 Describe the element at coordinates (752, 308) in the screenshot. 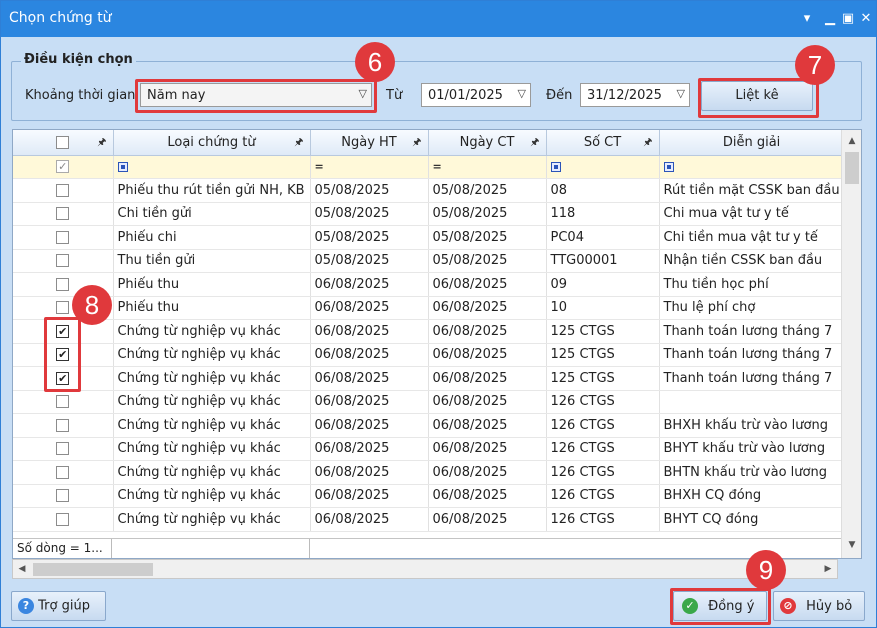

I see `cell-desc: Thu lệ phí chợ` at that location.